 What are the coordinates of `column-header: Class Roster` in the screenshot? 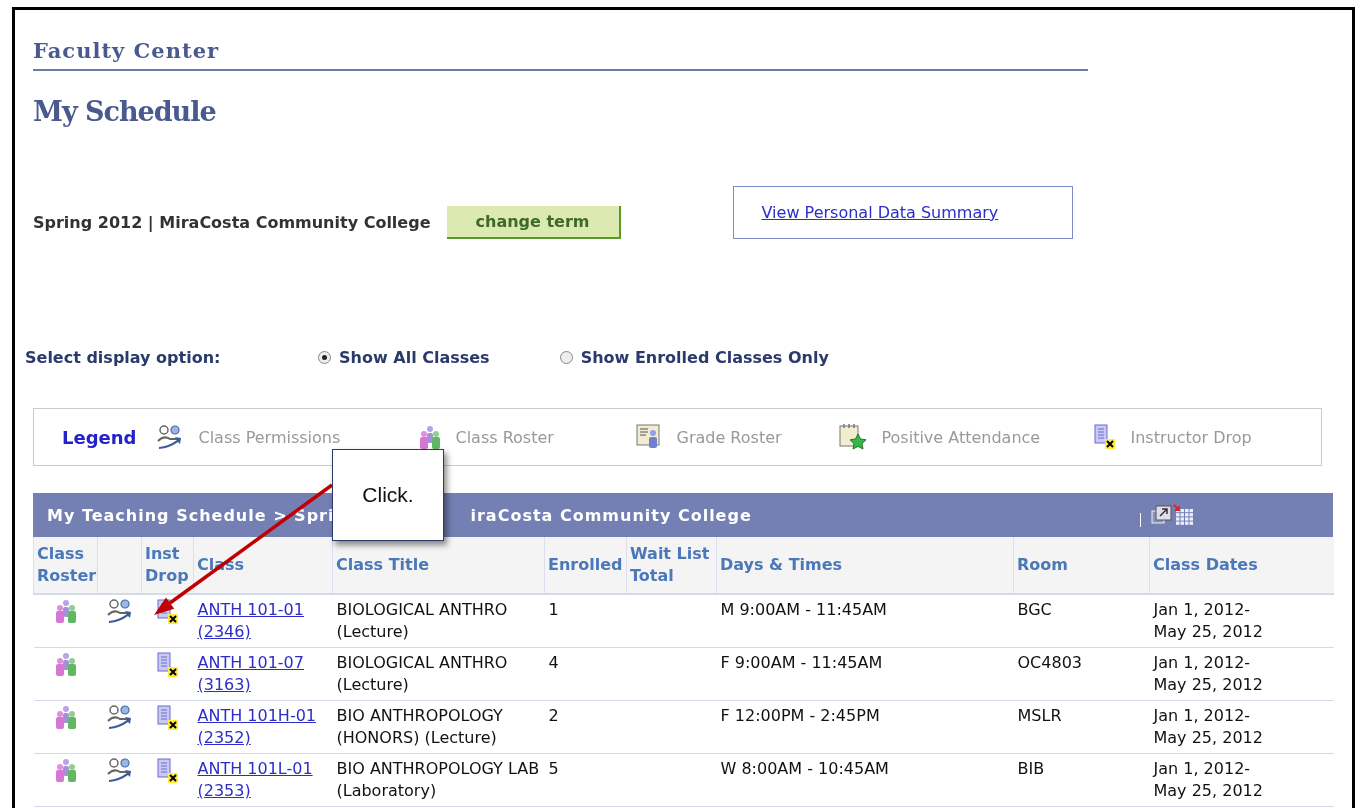 It's located at (67, 564).